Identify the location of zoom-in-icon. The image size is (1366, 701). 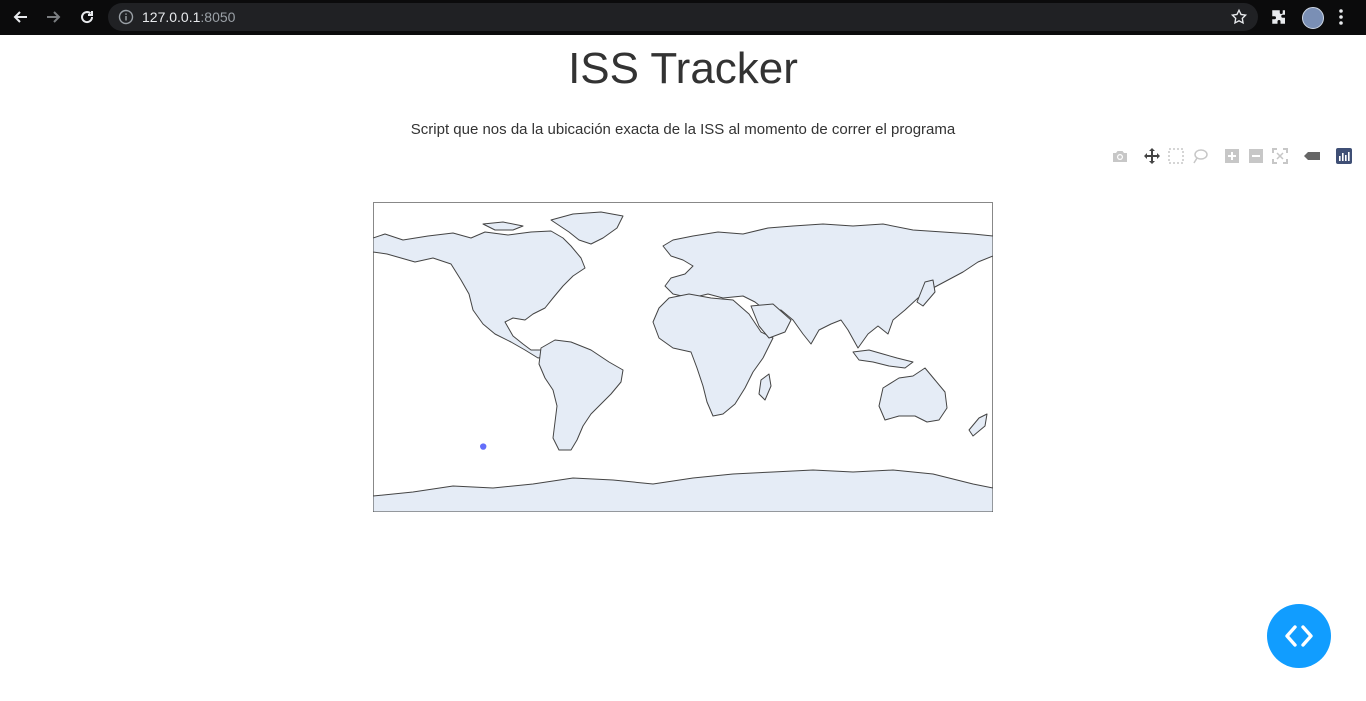
(1232, 156).